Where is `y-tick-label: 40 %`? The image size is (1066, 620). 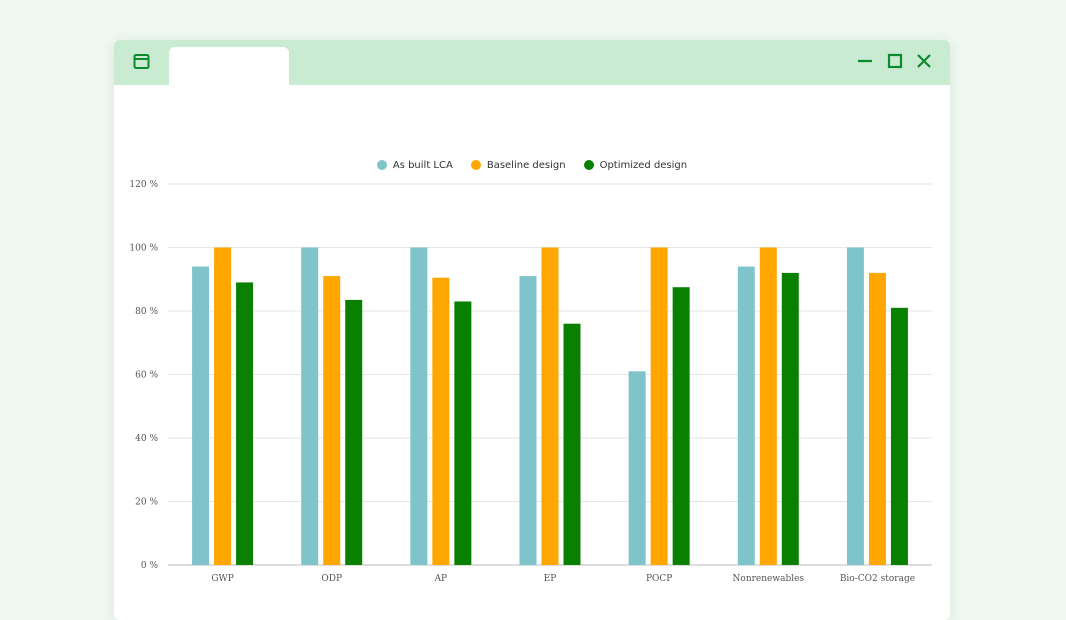 y-tick-label: 40 % is located at coordinates (146, 439).